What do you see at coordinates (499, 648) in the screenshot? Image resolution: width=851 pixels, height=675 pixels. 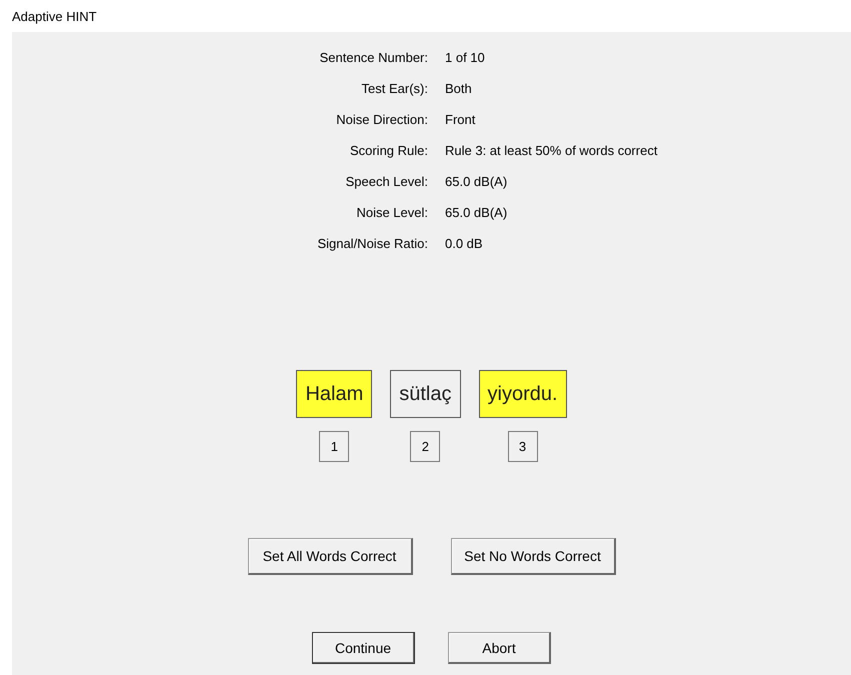 I see `abort-button: Abort` at bounding box center [499, 648].